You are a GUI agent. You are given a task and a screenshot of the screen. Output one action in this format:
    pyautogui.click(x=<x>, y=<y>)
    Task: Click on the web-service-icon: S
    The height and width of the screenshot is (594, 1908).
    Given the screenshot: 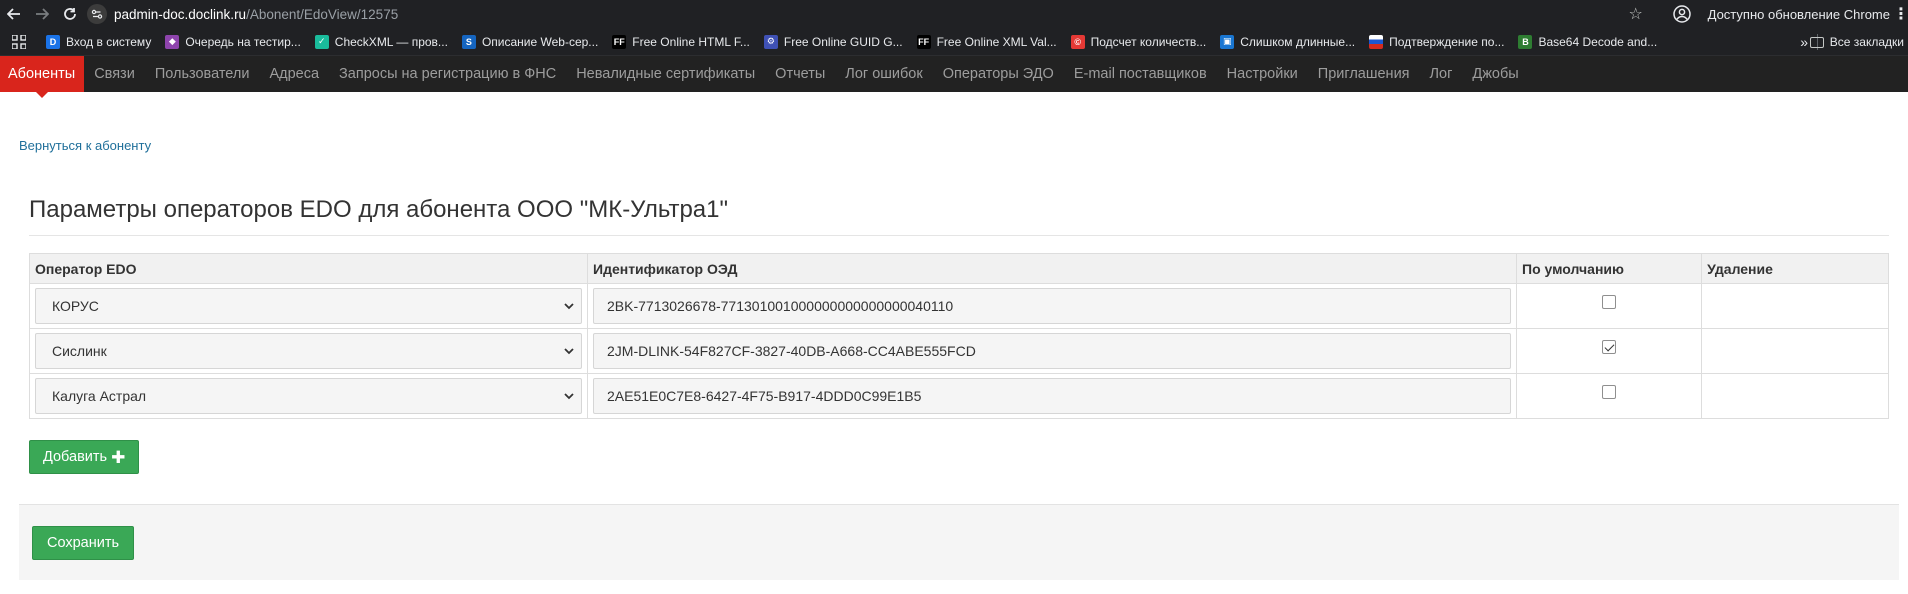 What is the action you would take?
    pyautogui.click(x=468, y=41)
    